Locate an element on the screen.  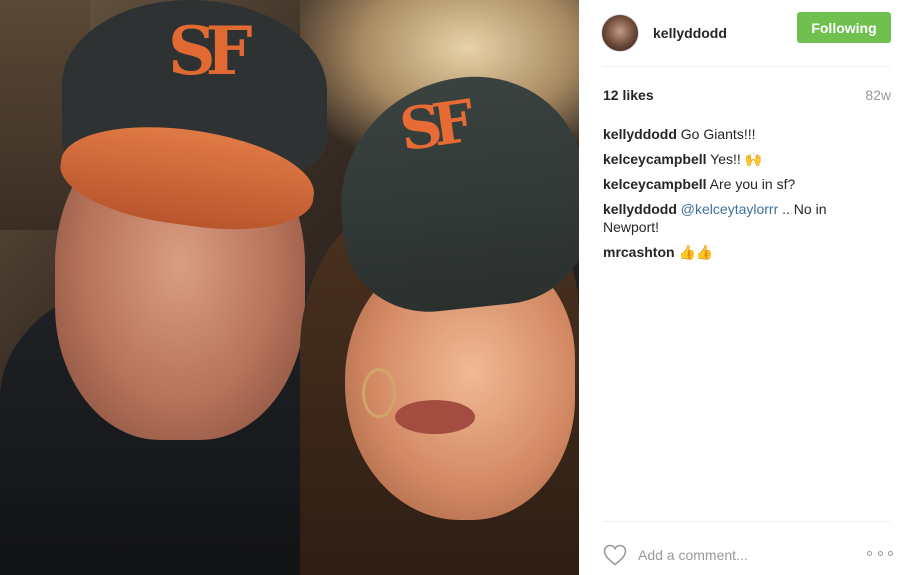
post-header: kellyddodd Following is located at coordinates (742, 33).